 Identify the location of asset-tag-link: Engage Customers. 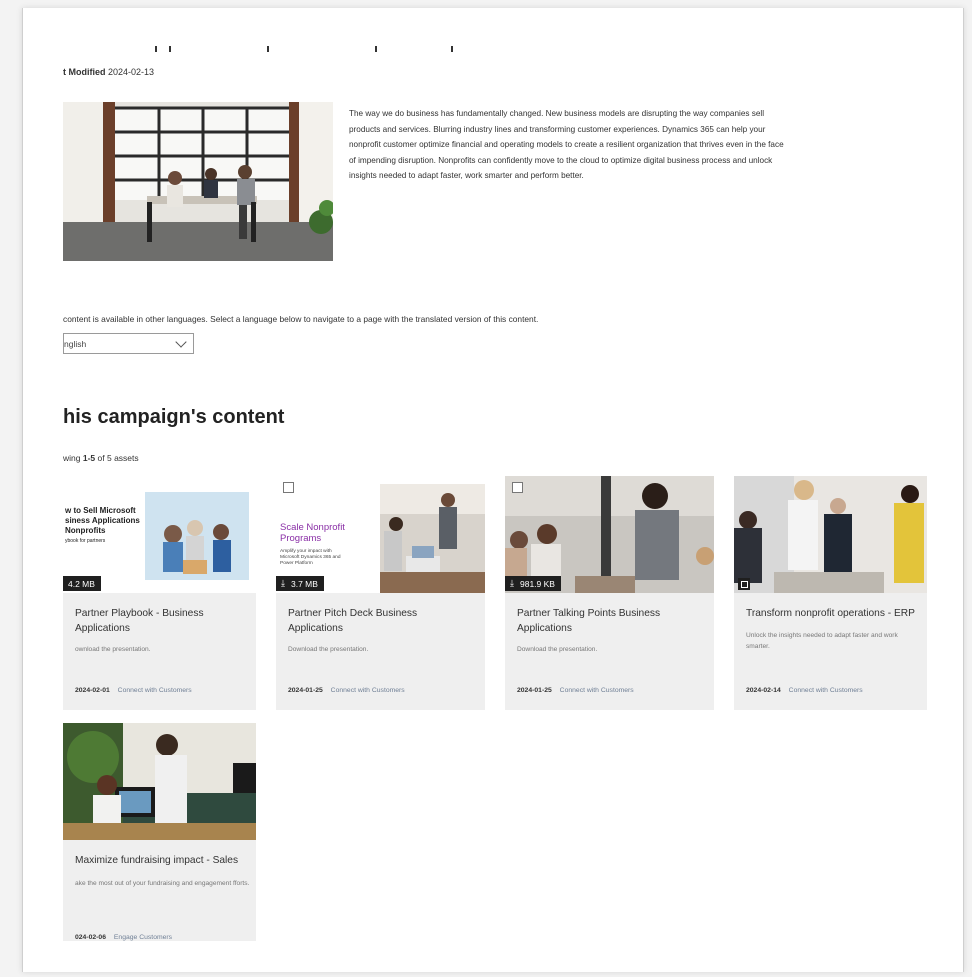
(143, 937).